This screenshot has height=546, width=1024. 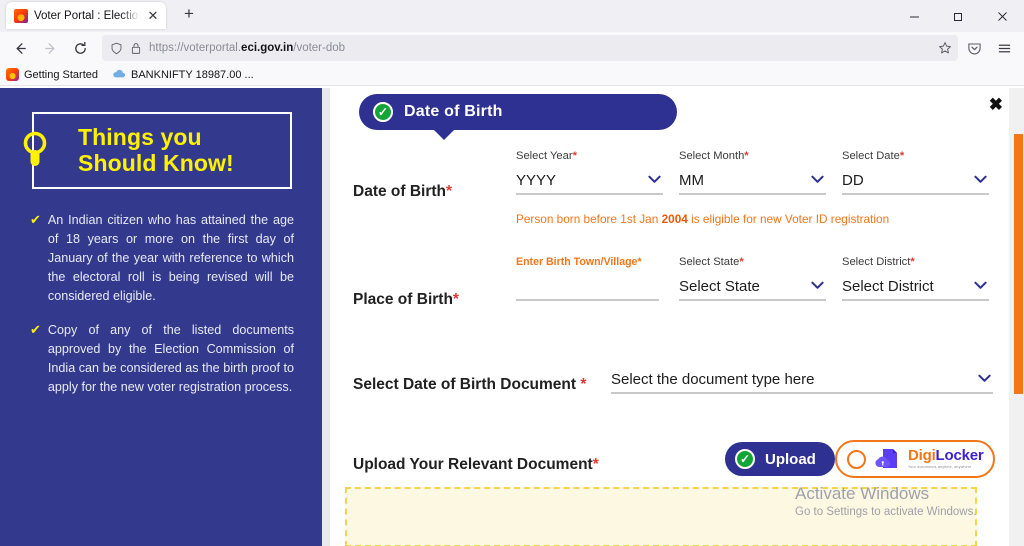 What do you see at coordinates (713, 379) in the screenshot?
I see `document-type-value: Select the document type here` at bounding box center [713, 379].